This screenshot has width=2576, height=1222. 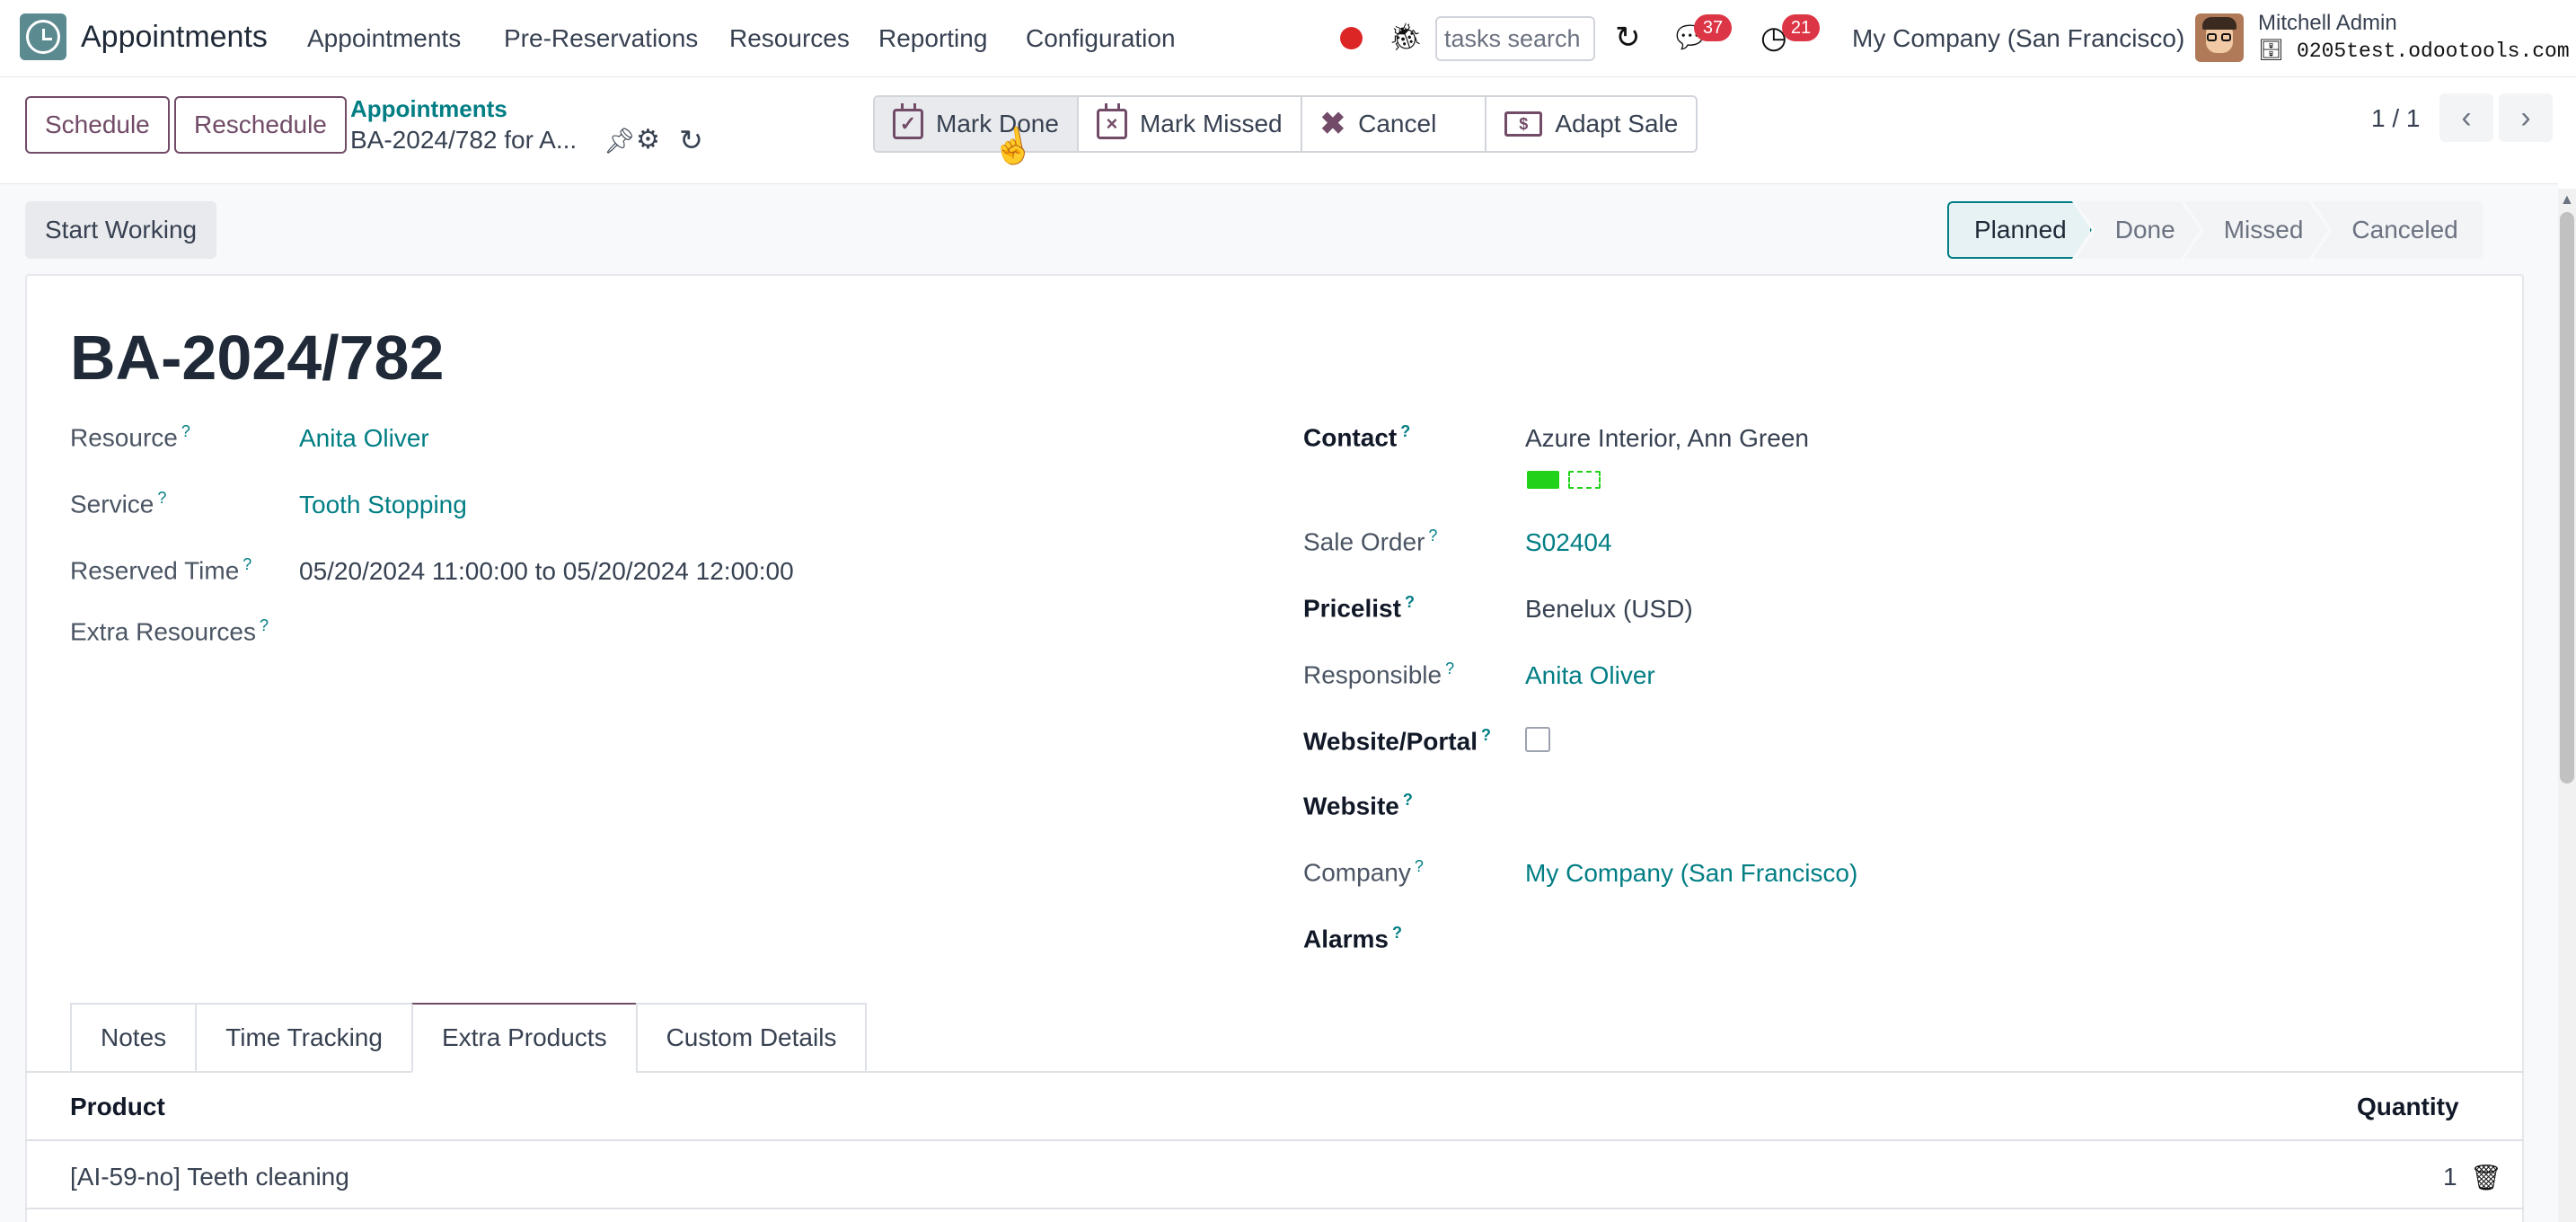 What do you see at coordinates (2219, 37) in the screenshot?
I see `user-avatar` at bounding box center [2219, 37].